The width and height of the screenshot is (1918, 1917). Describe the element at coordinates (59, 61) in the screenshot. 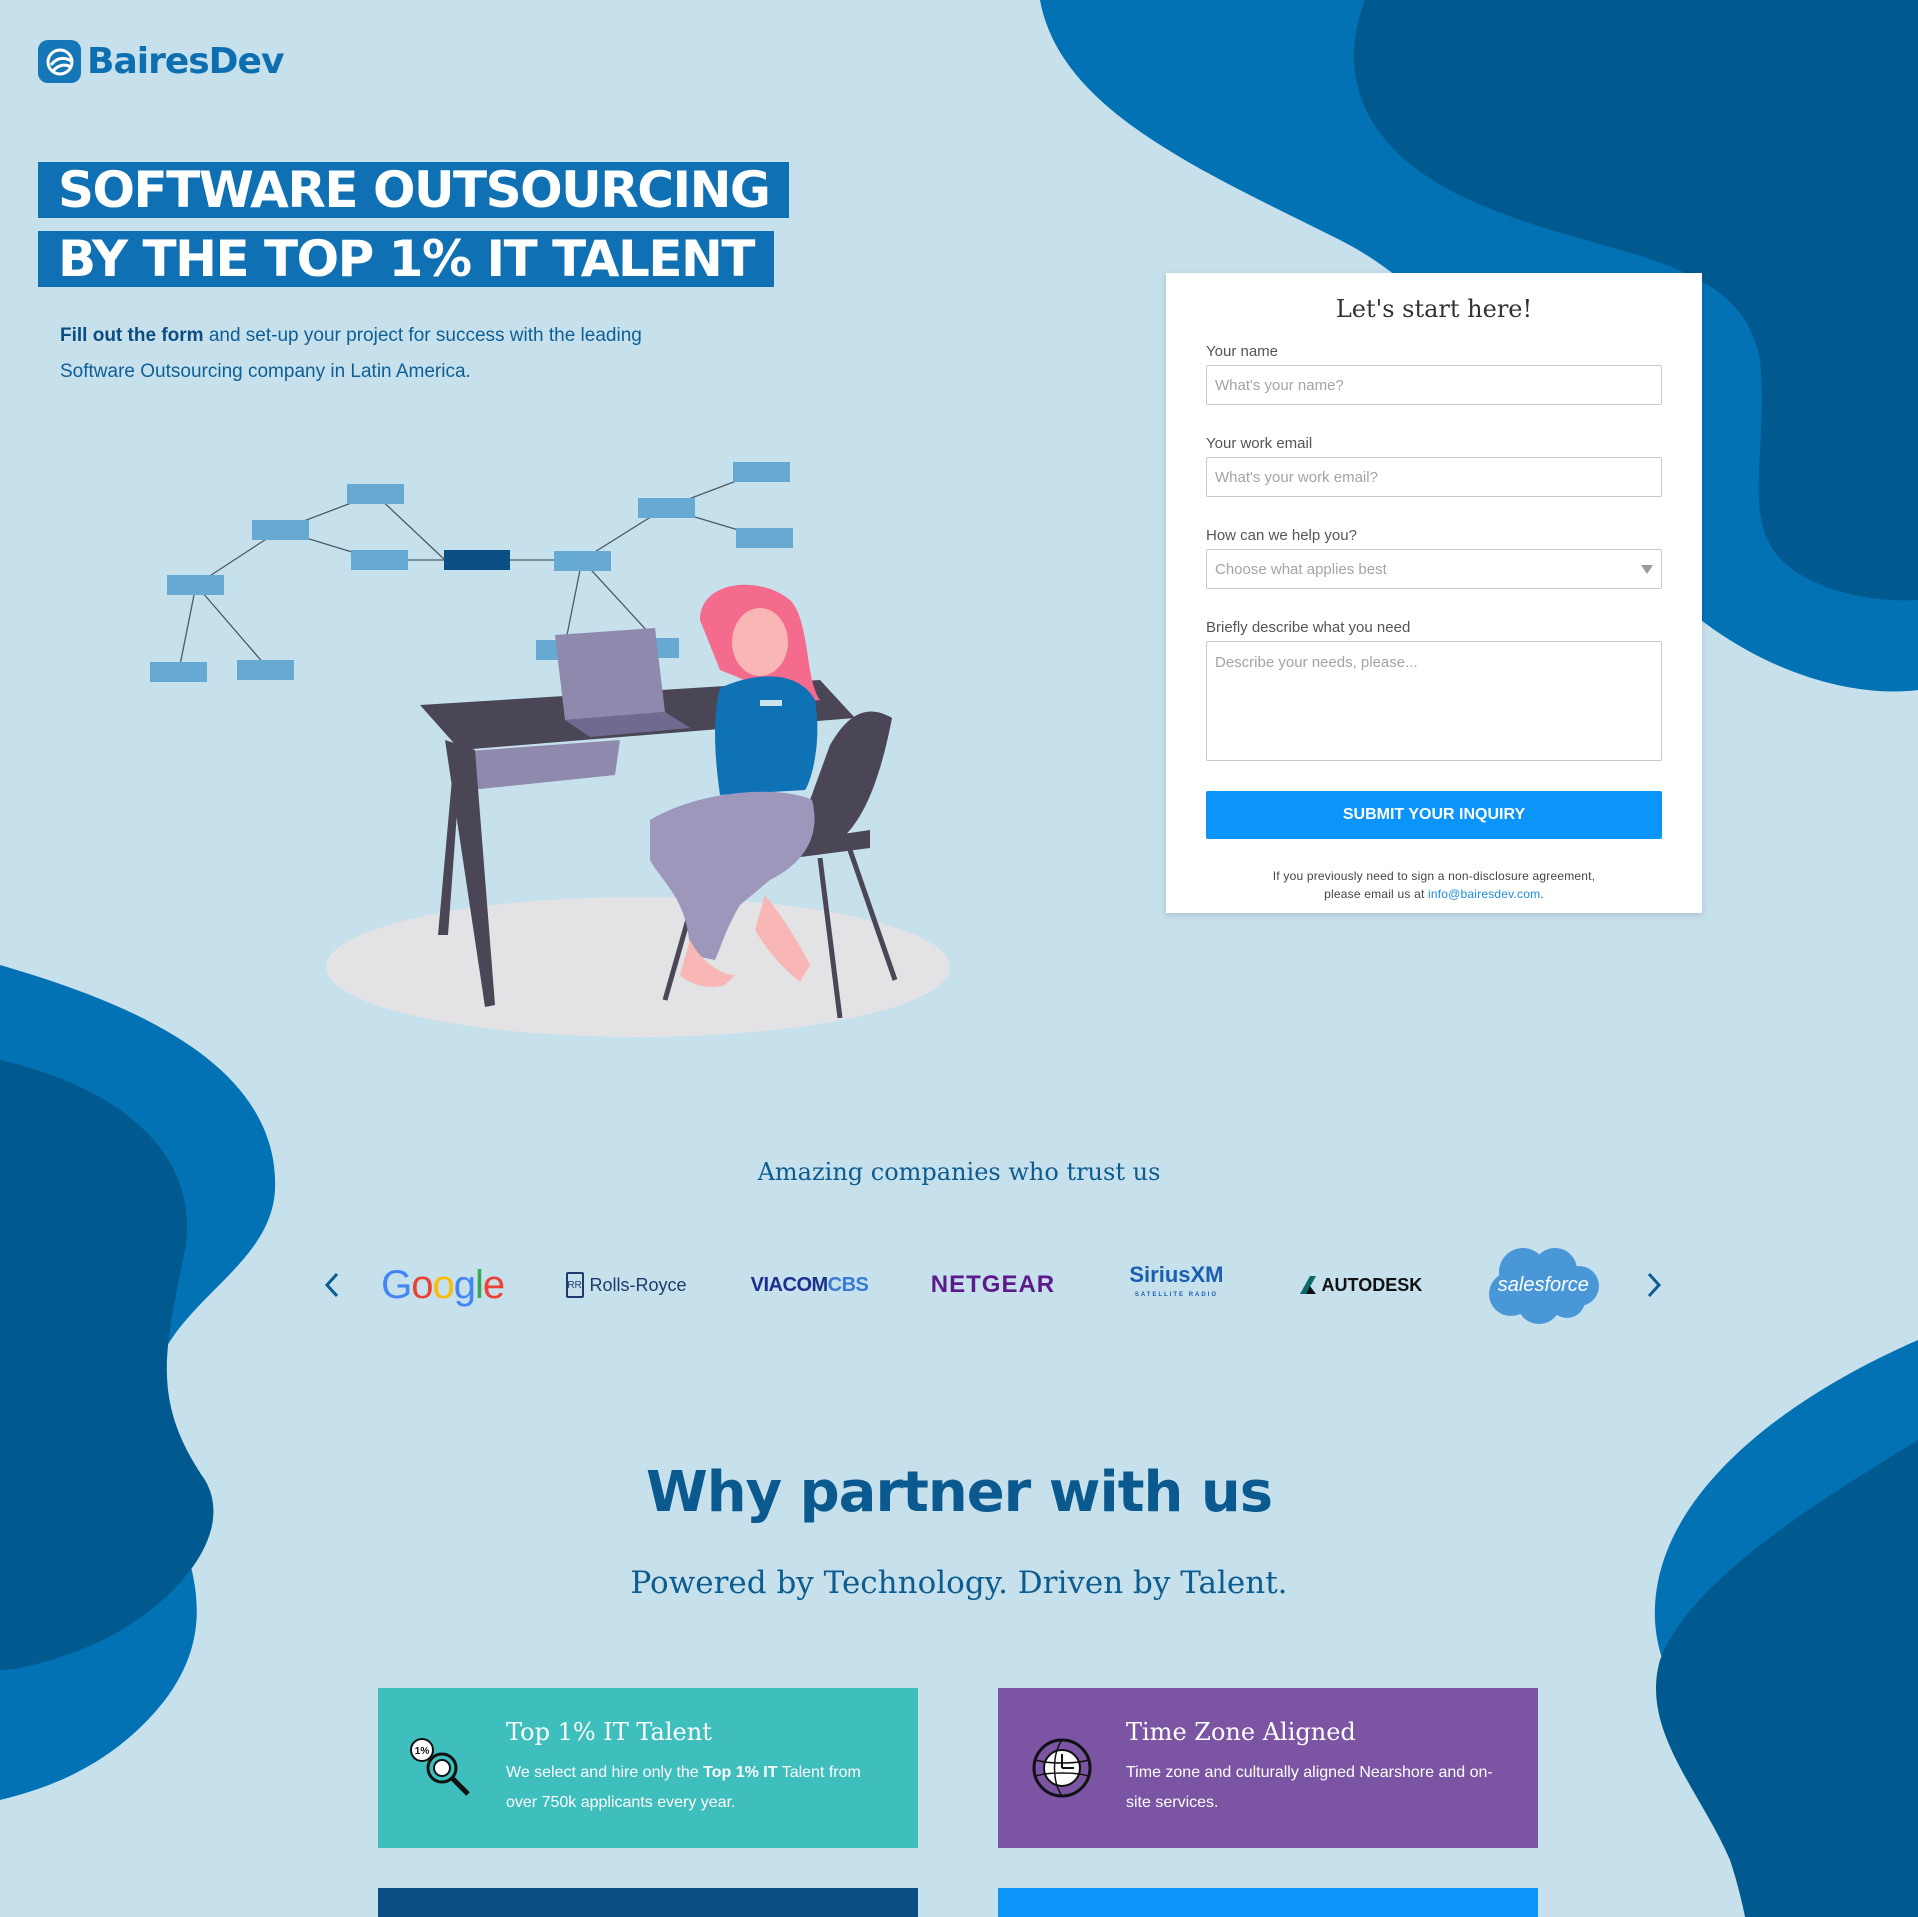

I see `brand-logo-icon` at that location.